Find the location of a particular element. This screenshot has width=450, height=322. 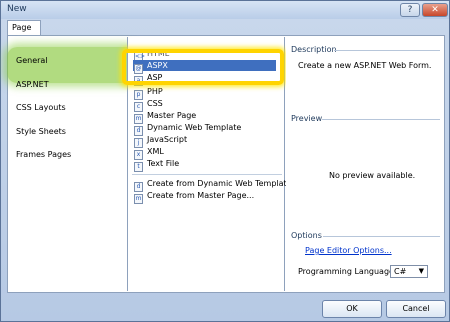

programming-language-value: C# is located at coordinates (400, 271).